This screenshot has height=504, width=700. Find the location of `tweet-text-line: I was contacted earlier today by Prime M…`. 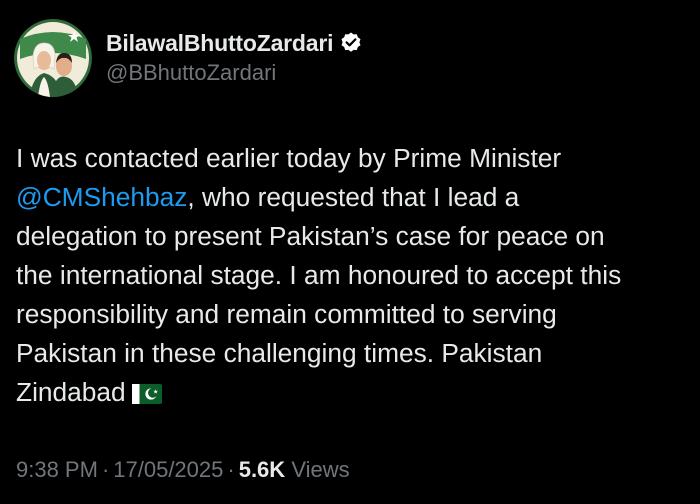

tweet-text-line: I was contacted earlier today by Prime M… is located at coordinates (289, 158).